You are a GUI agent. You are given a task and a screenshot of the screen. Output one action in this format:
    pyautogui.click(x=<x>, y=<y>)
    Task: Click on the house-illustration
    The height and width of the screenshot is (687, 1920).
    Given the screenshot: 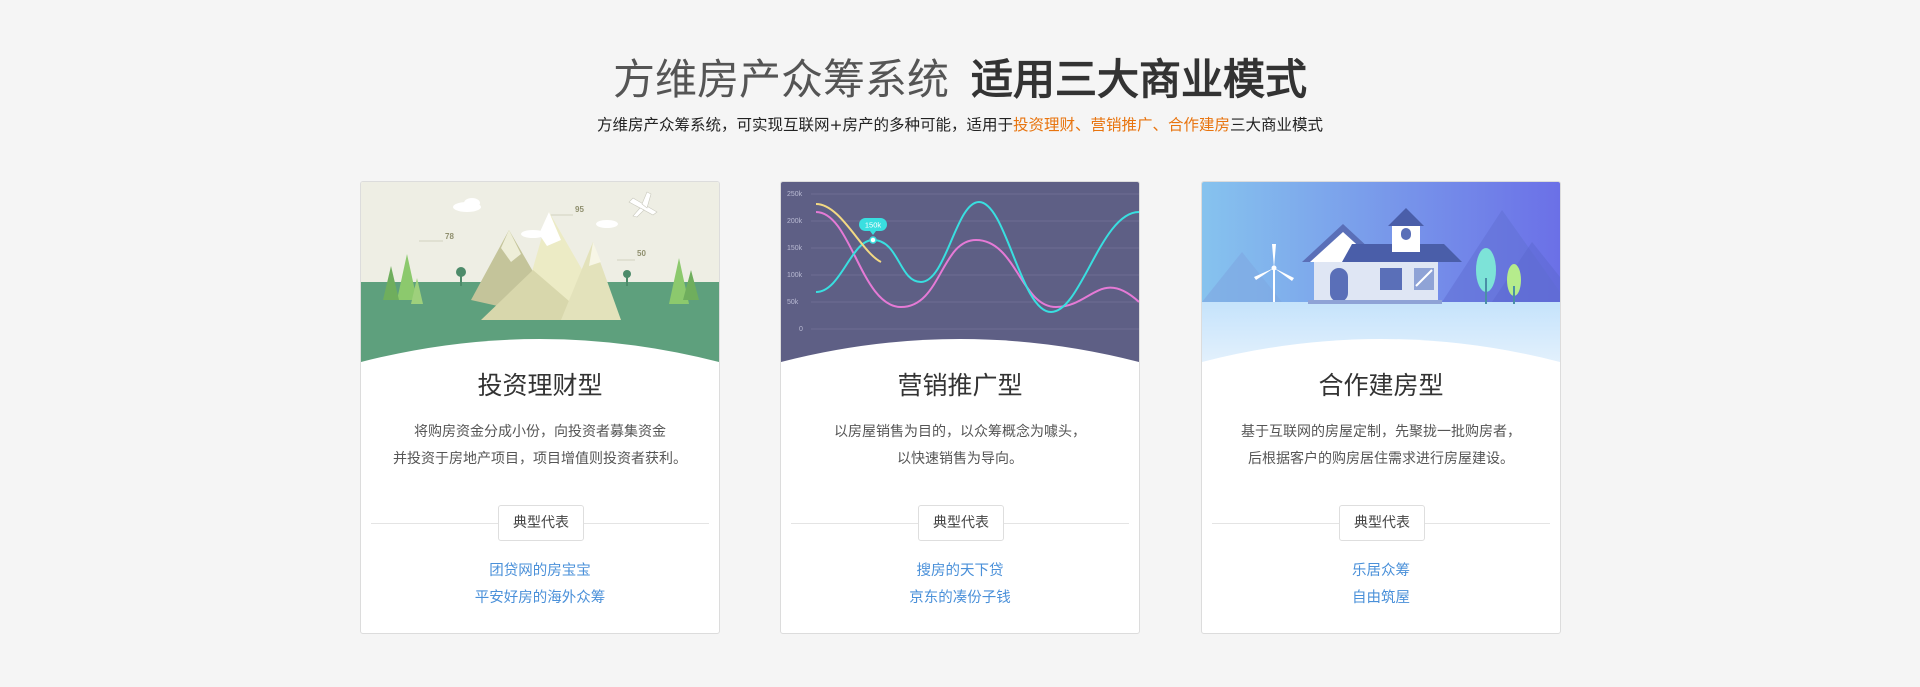 What is the action you would take?
    pyautogui.click(x=1381, y=278)
    